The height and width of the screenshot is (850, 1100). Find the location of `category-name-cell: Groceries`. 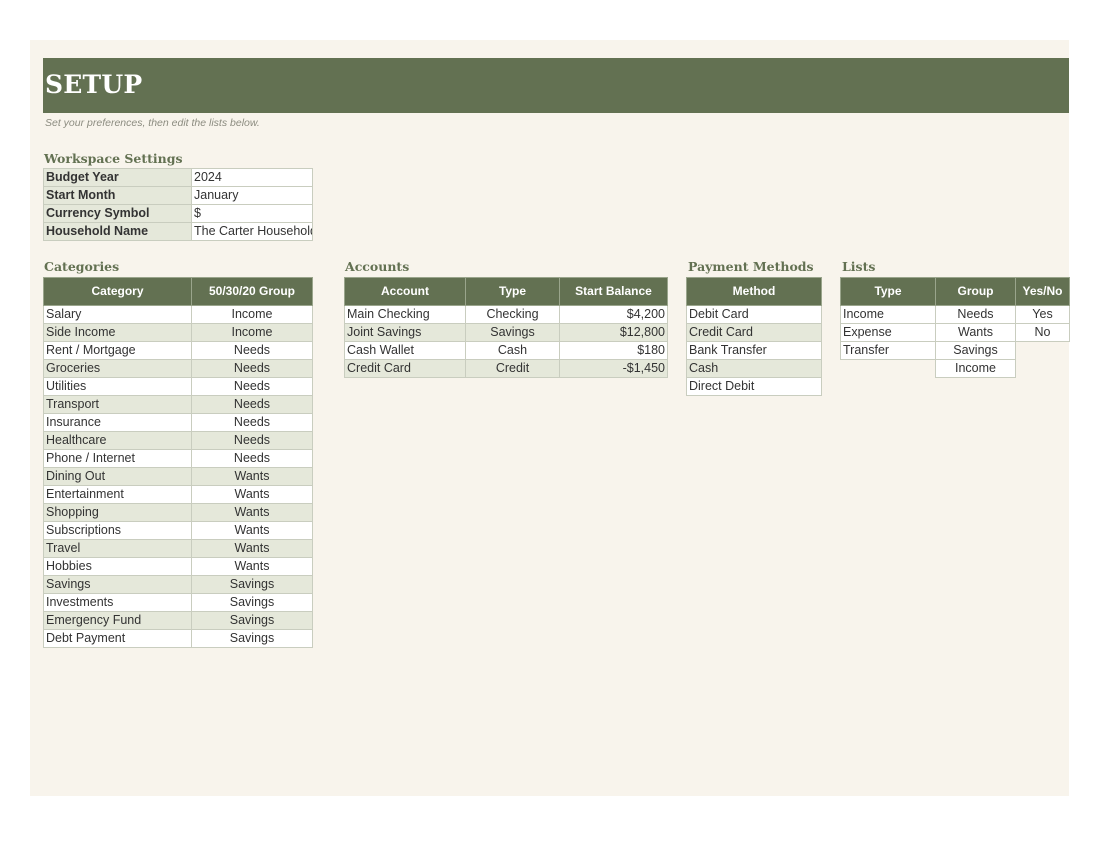

category-name-cell: Groceries is located at coordinates (117, 368).